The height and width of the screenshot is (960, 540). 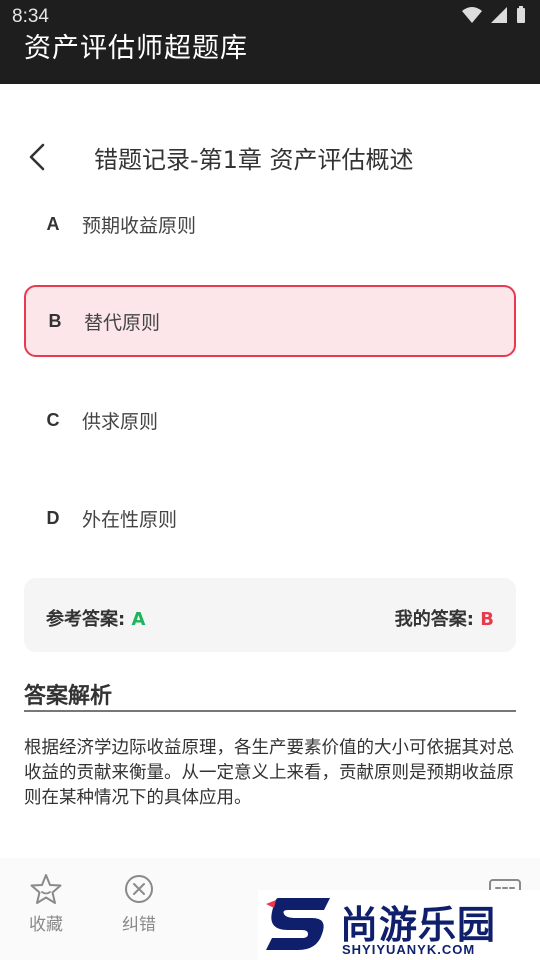 I want to click on app-bar: 8:34 资产评估师超题库, so click(x=270, y=42).